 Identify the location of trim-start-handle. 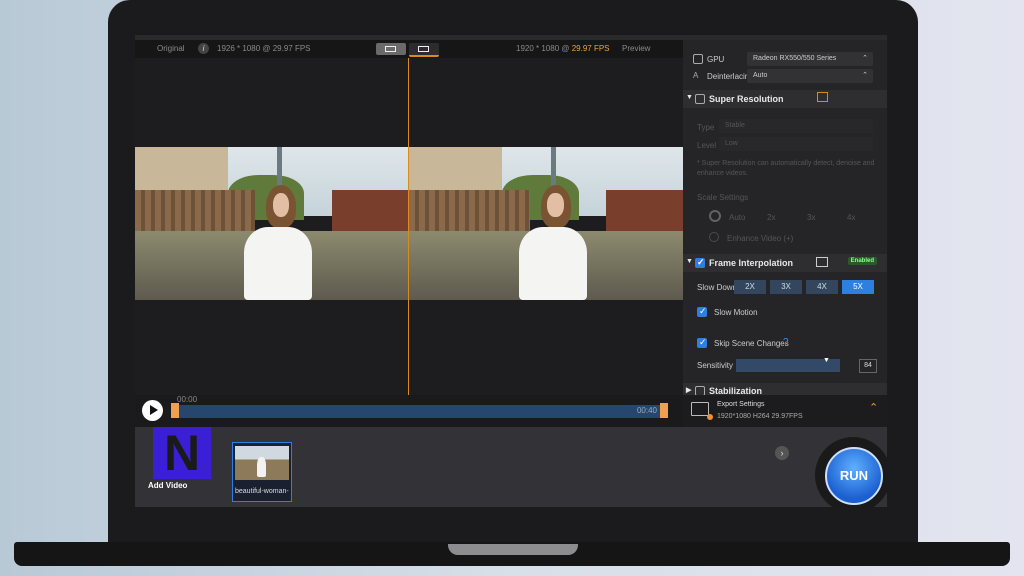
(175, 410).